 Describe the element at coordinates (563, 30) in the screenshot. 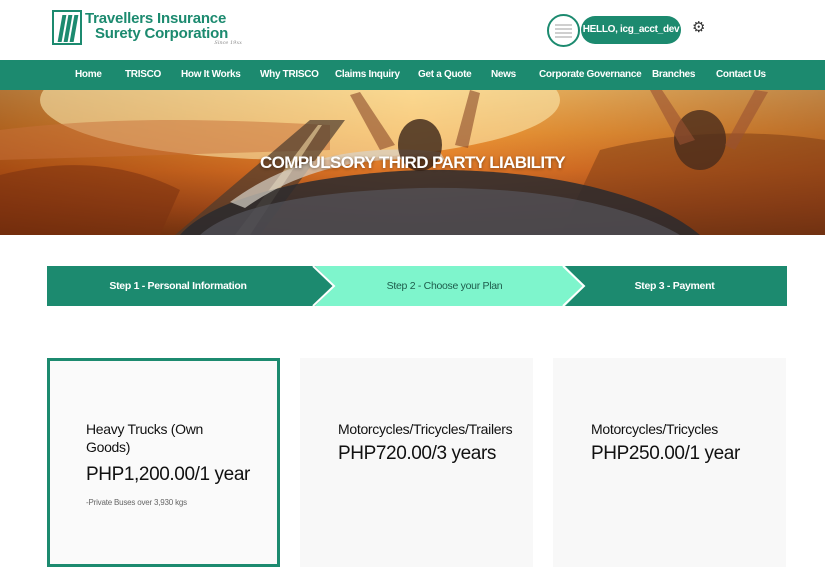

I see `avatar` at that location.